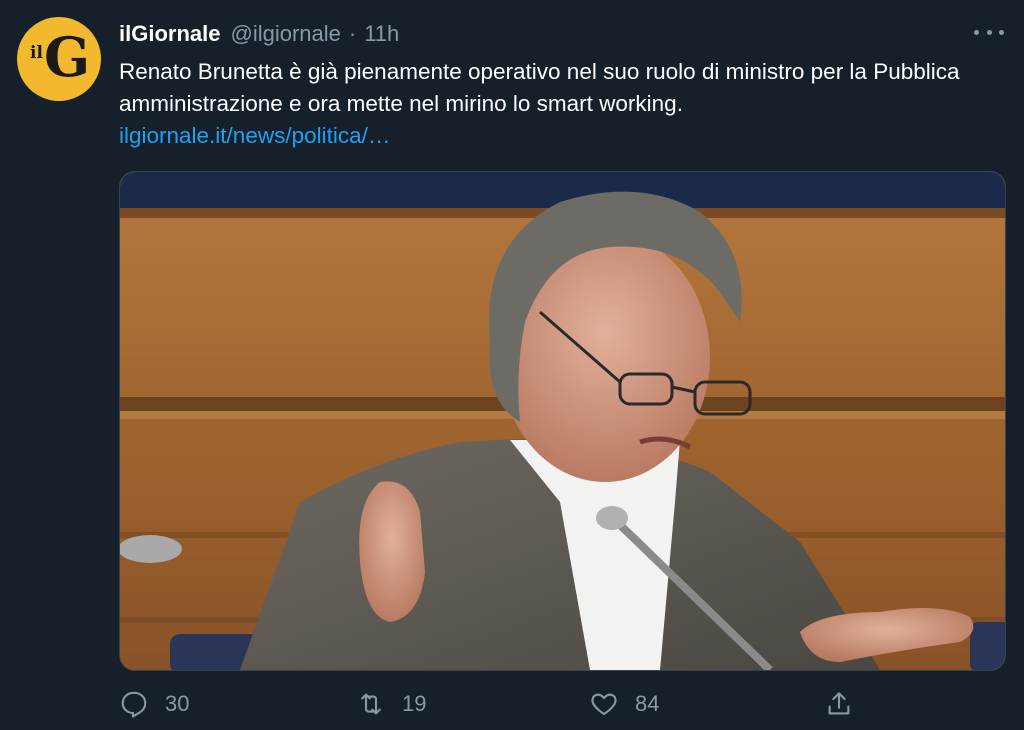 This screenshot has width=1024, height=730. I want to click on avatar: il G, so click(59, 59).